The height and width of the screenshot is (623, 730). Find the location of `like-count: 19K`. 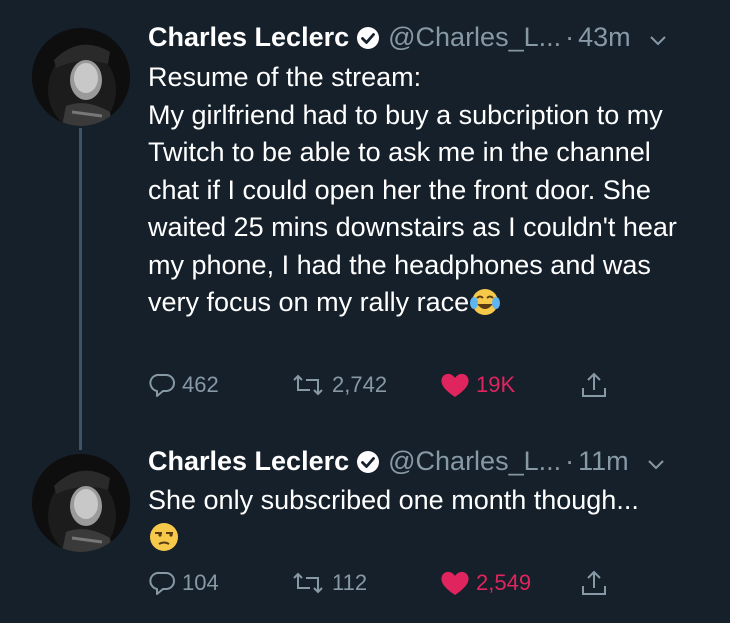

like-count: 19K is located at coordinates (496, 384).